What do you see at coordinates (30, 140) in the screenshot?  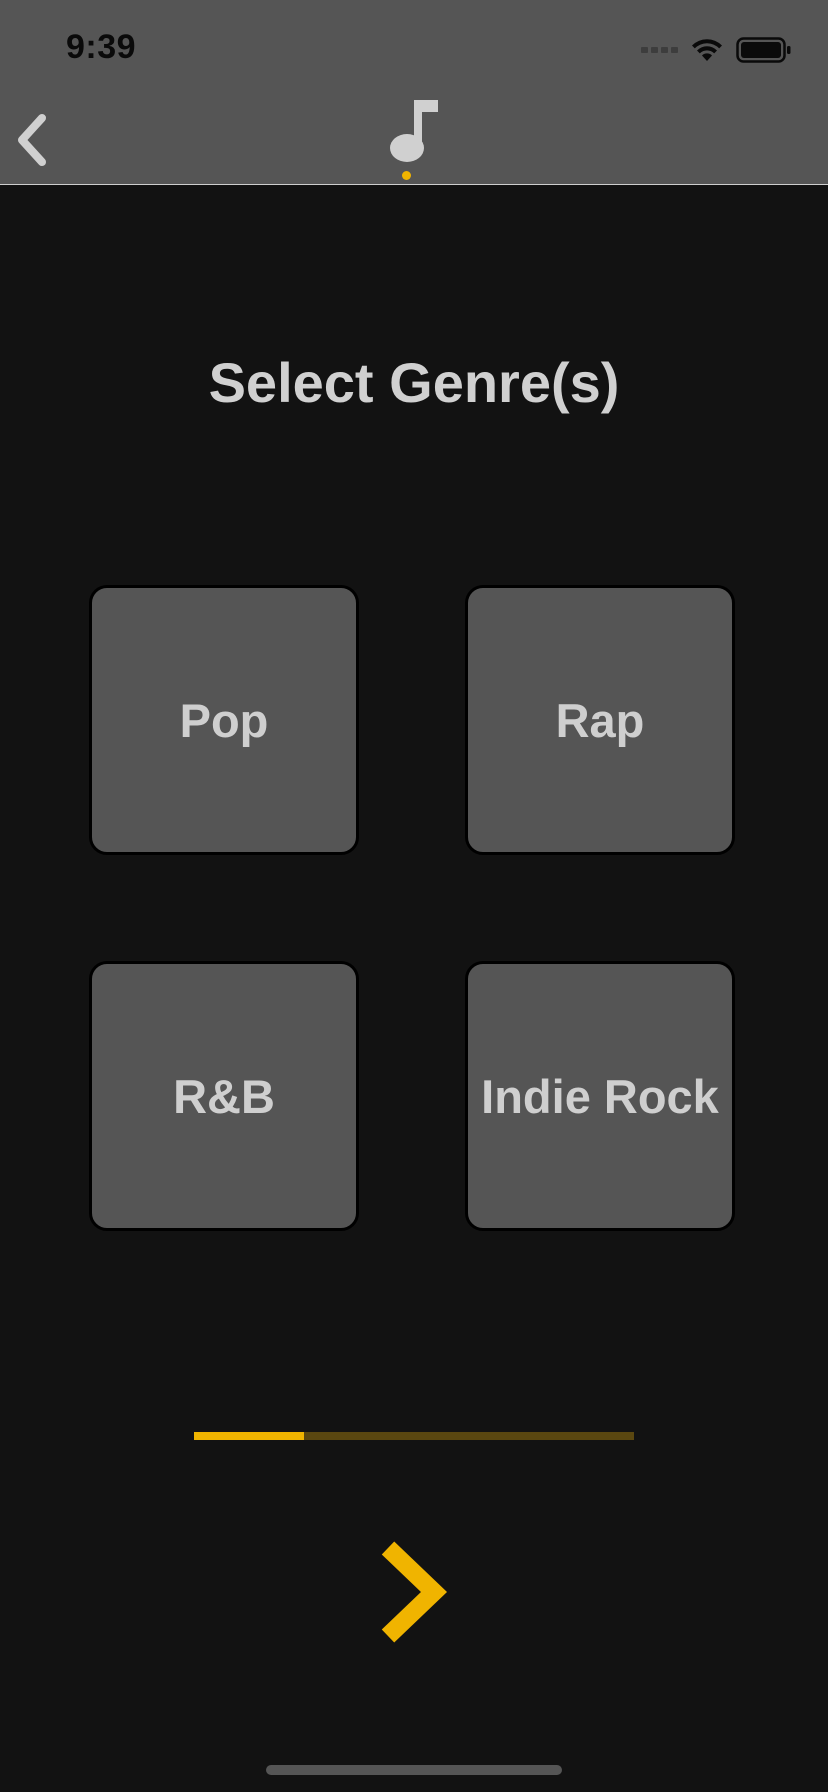 I see `back-button` at bounding box center [30, 140].